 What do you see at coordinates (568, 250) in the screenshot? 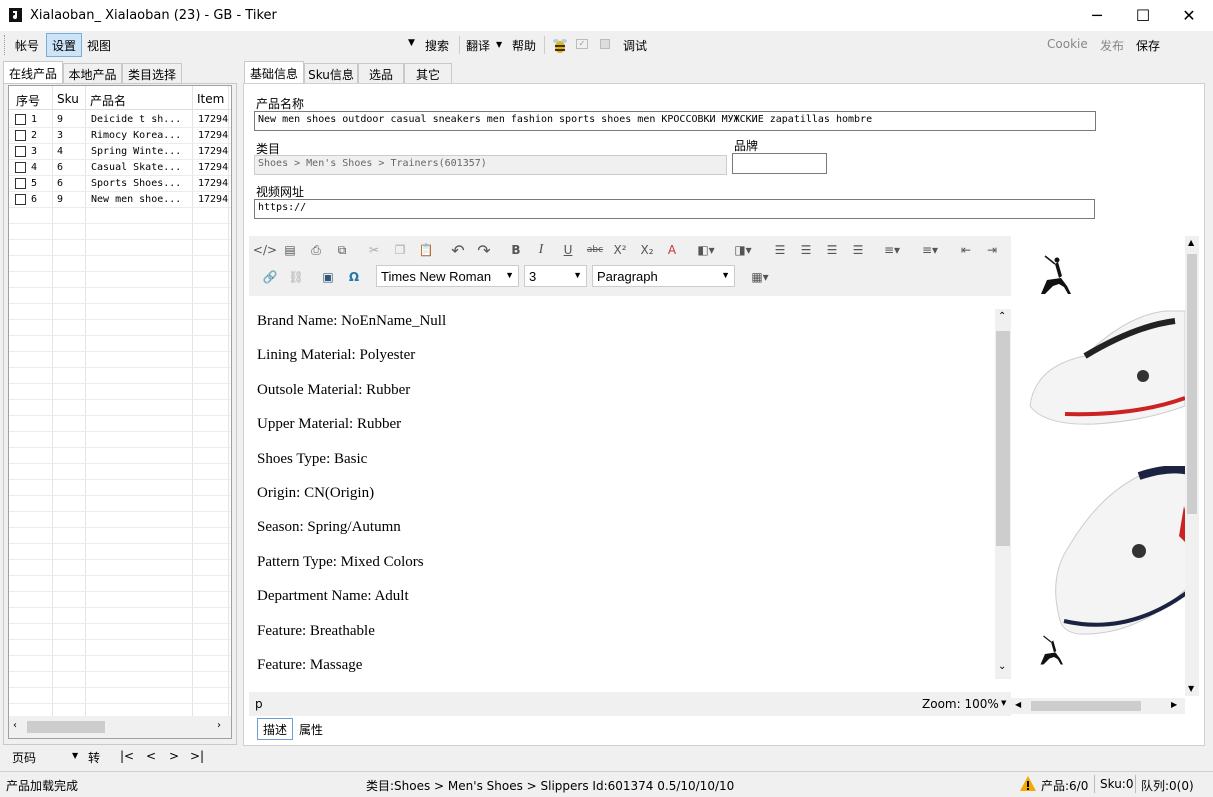
I see `underline-icon: U` at bounding box center [568, 250].